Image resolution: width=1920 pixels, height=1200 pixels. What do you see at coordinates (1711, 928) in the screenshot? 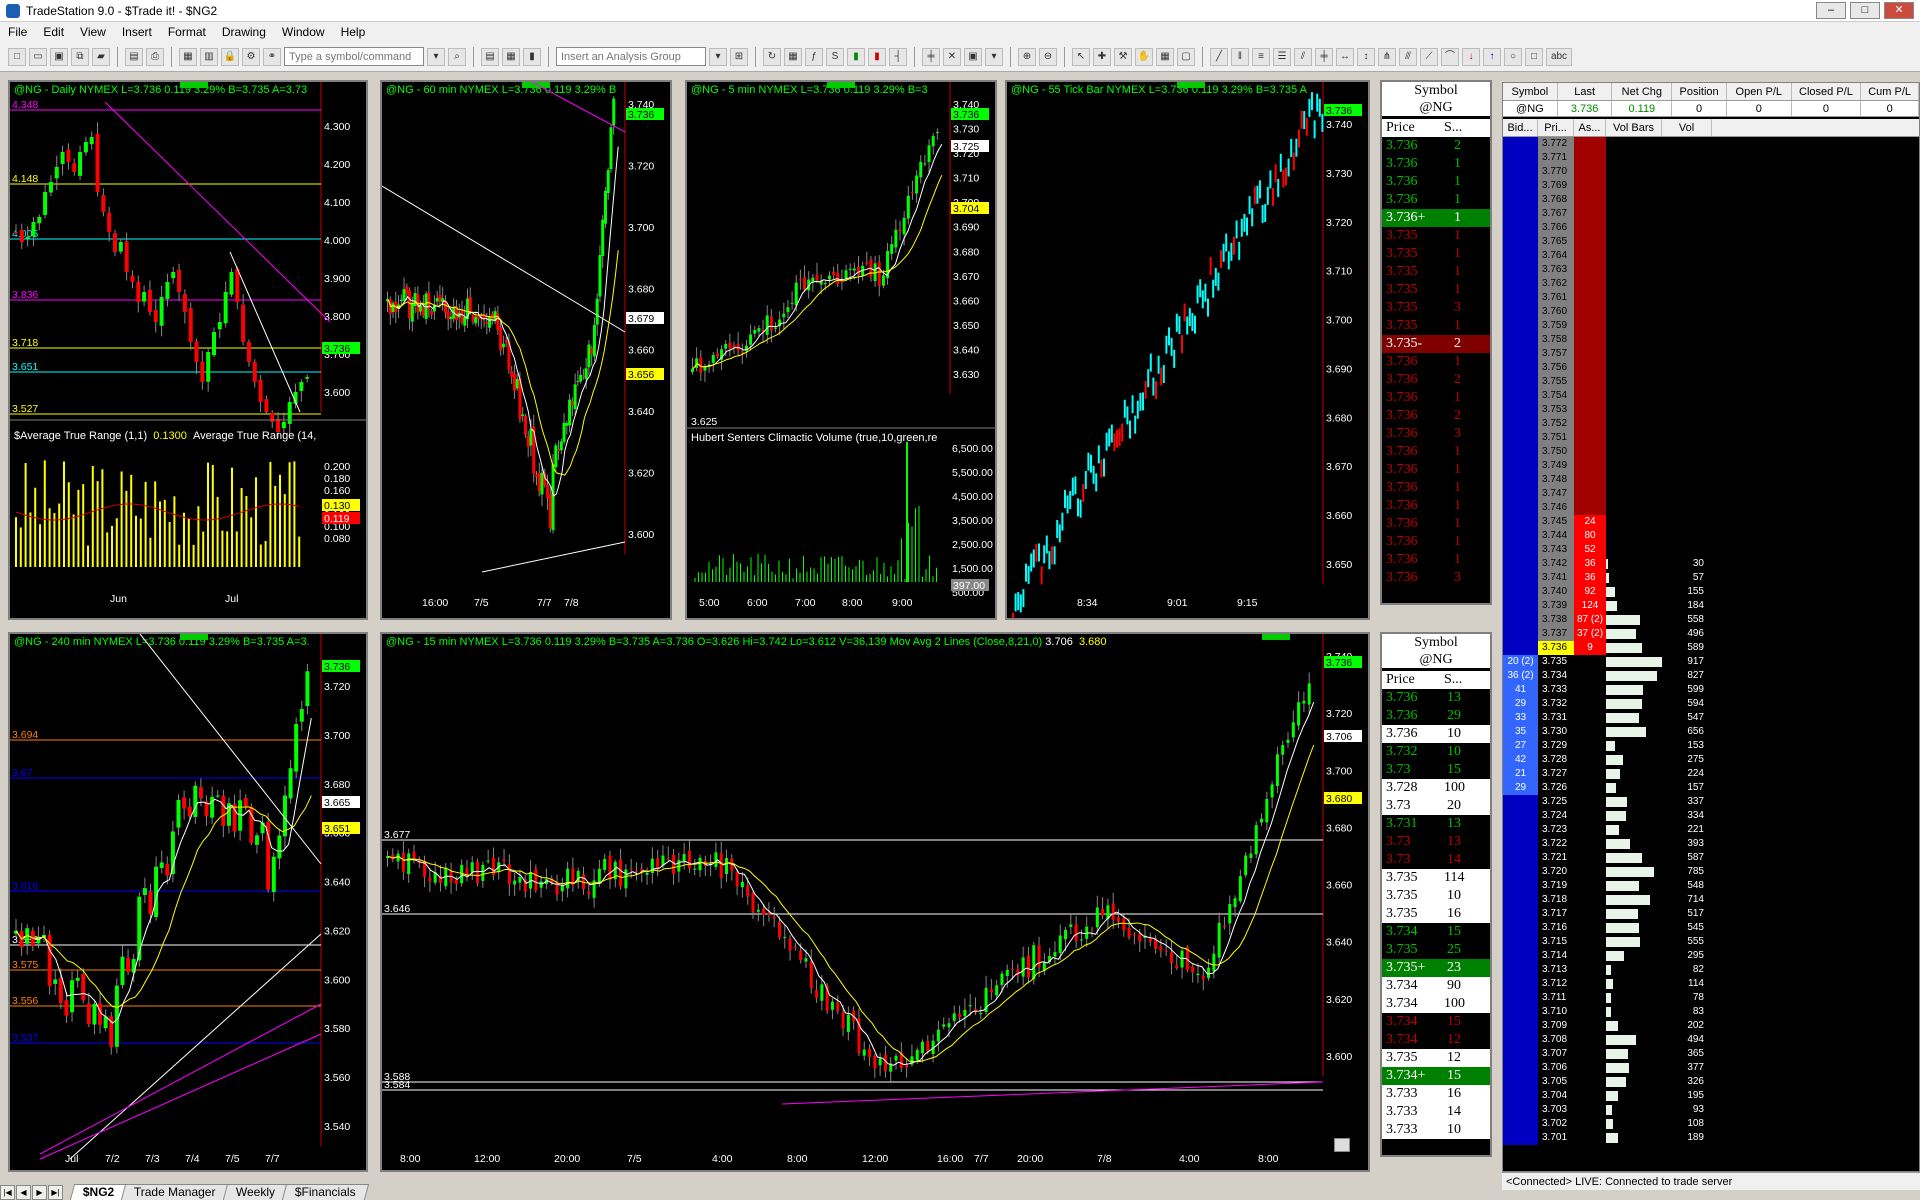
I see `dom-row: 3.716 545` at bounding box center [1711, 928].